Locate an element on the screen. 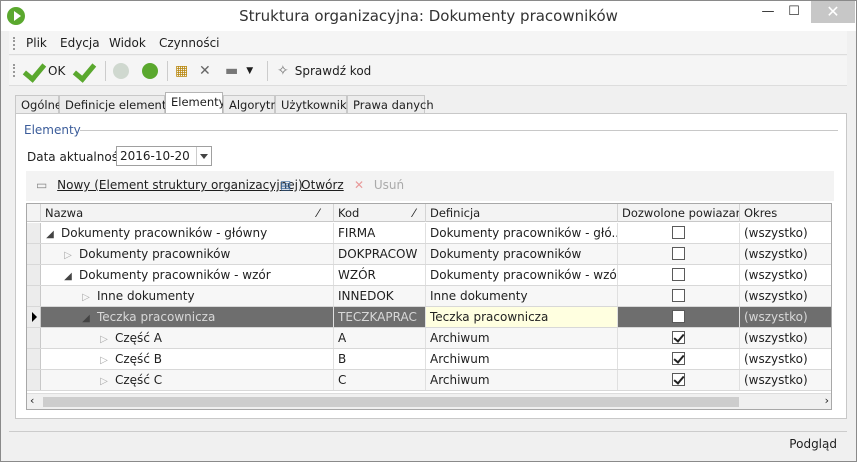  cell-nazwa: ◢ Dokumenty pracowników - wzór is located at coordinates (187, 275).